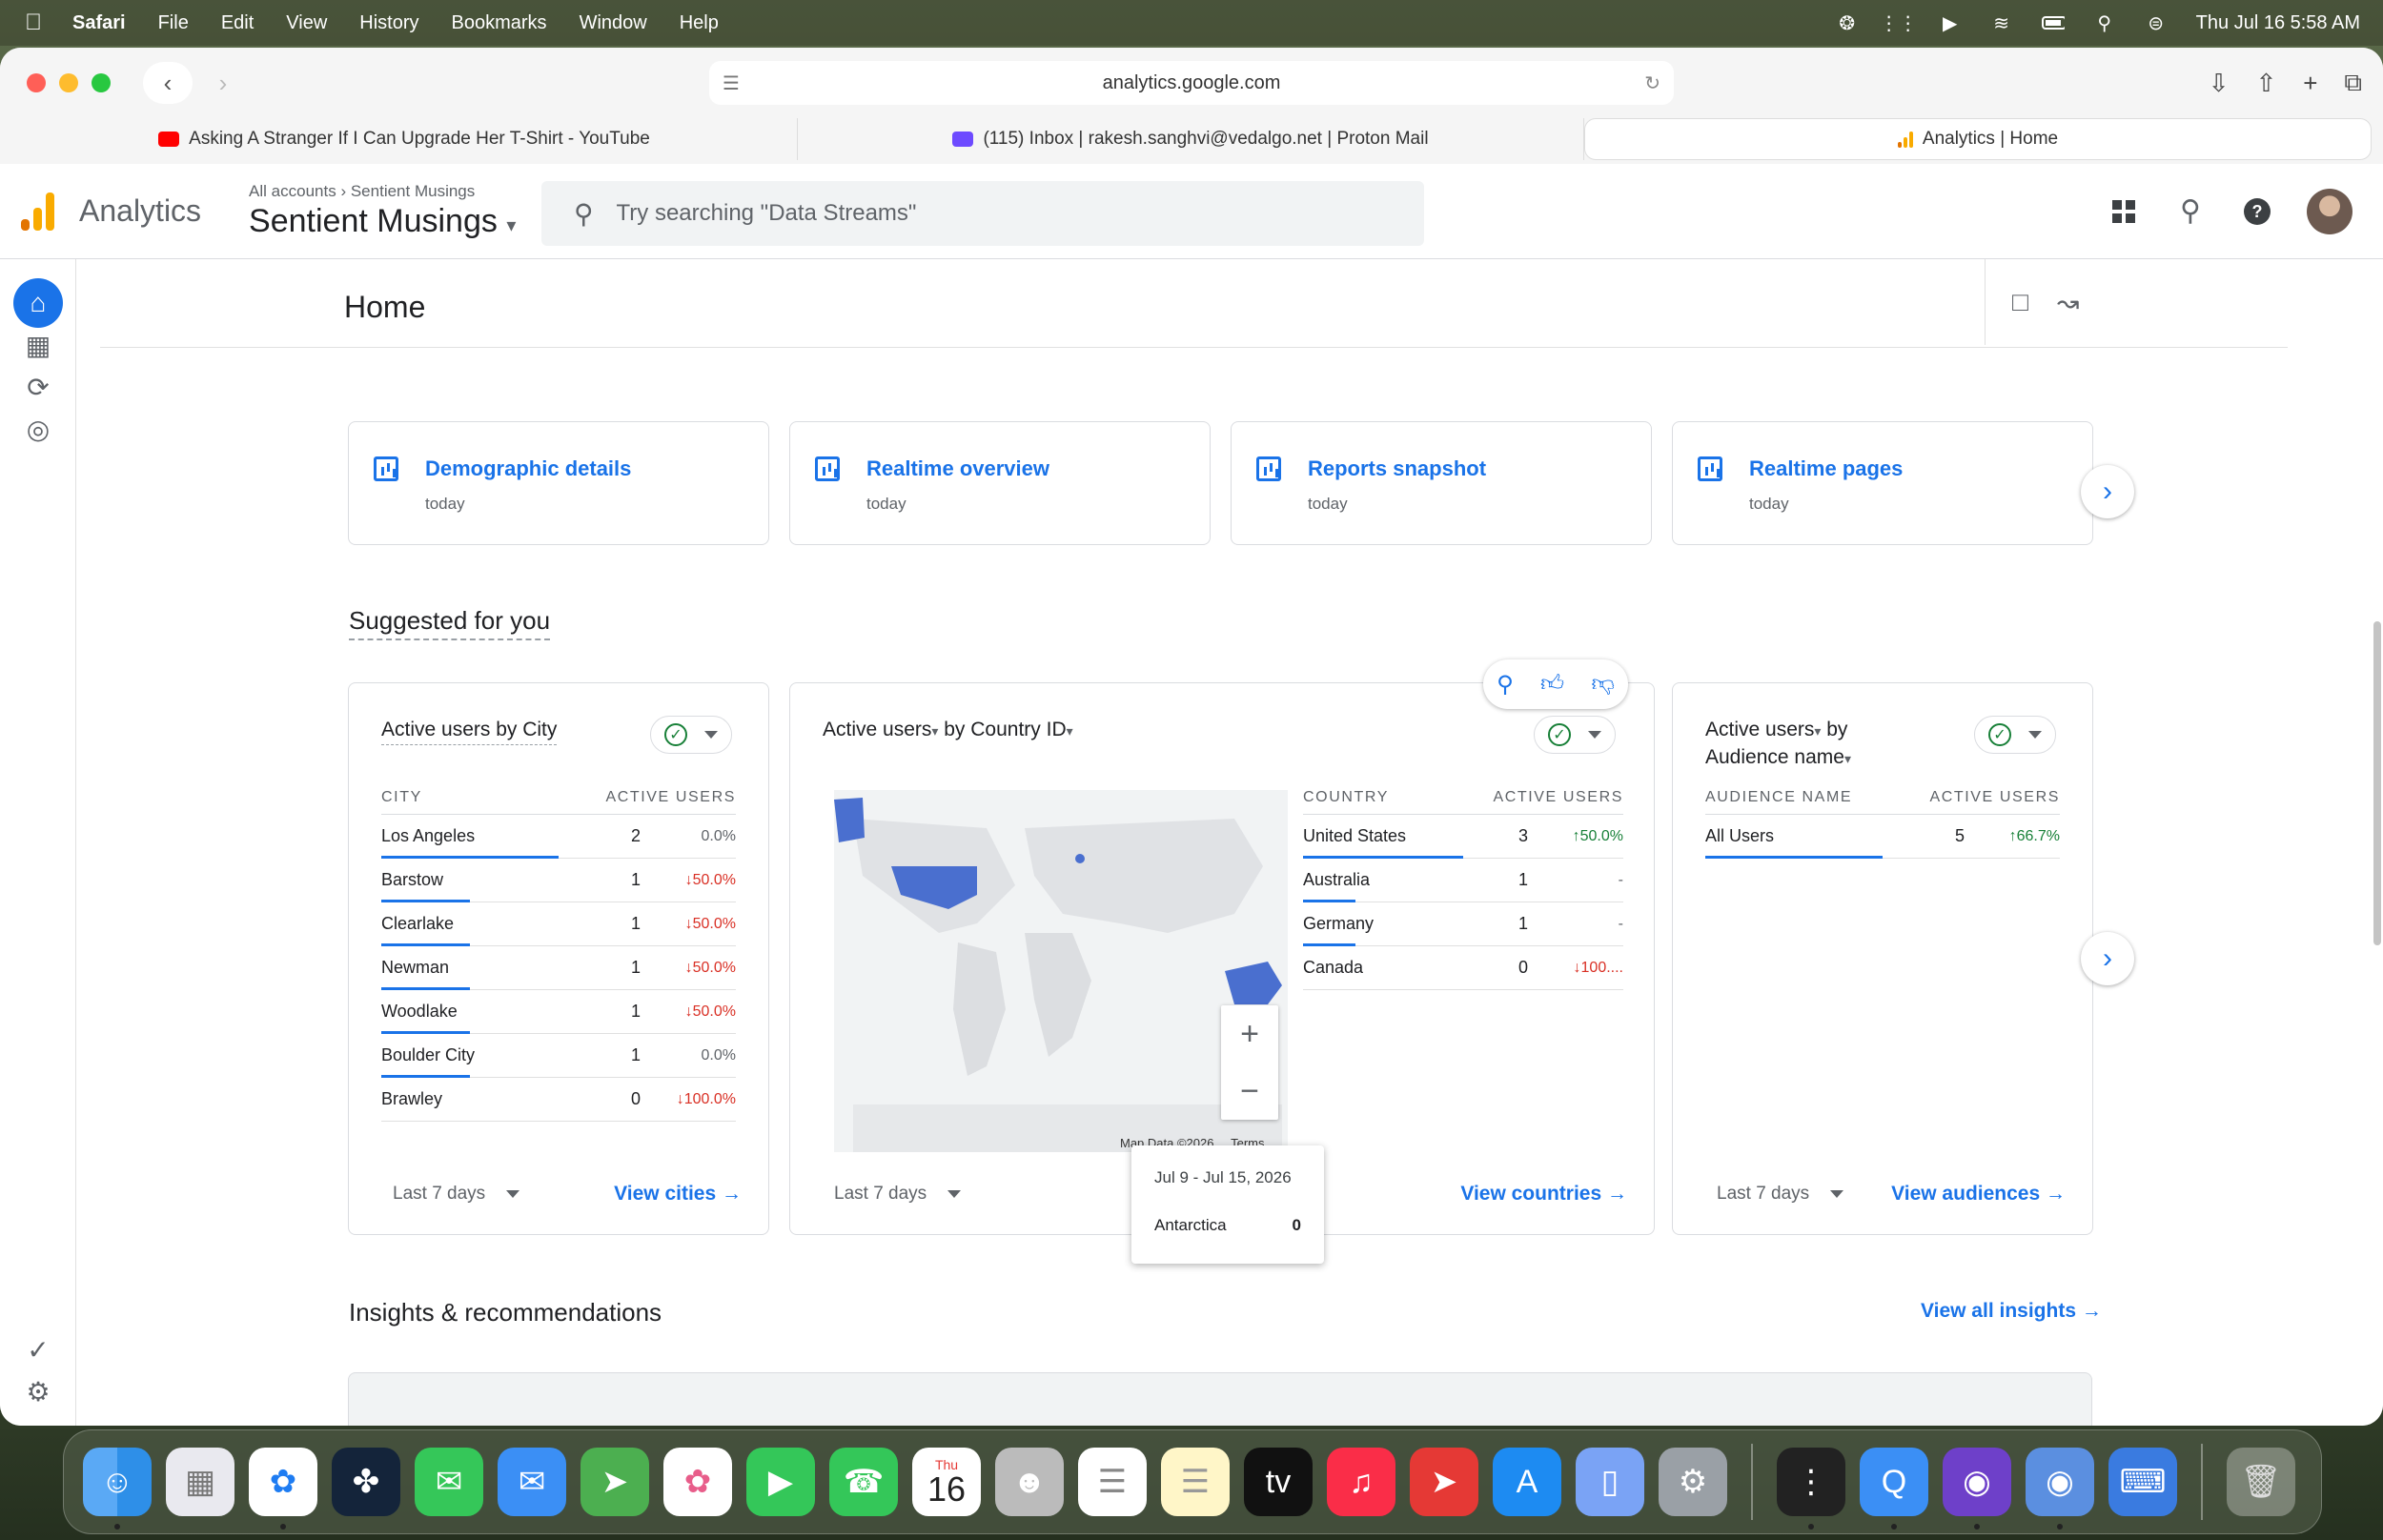  Describe the element at coordinates (69, 82) in the screenshot. I see `minimize-window-button` at that location.